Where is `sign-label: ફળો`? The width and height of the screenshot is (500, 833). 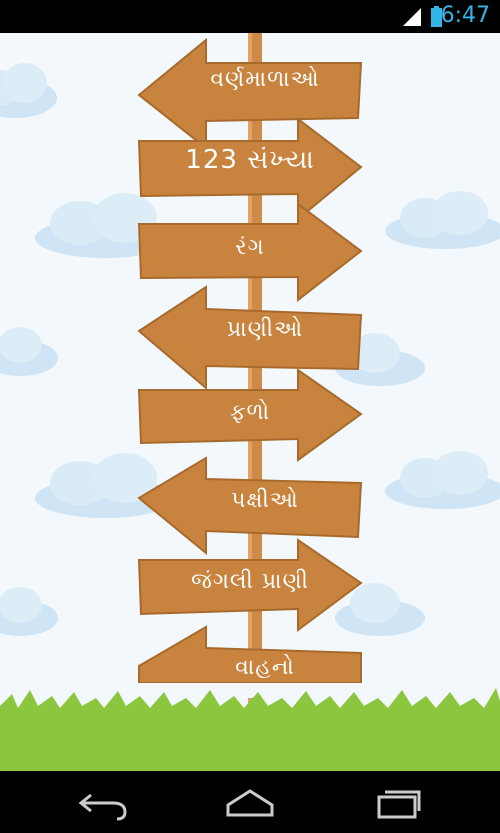 sign-label: ફળો is located at coordinates (250, 412).